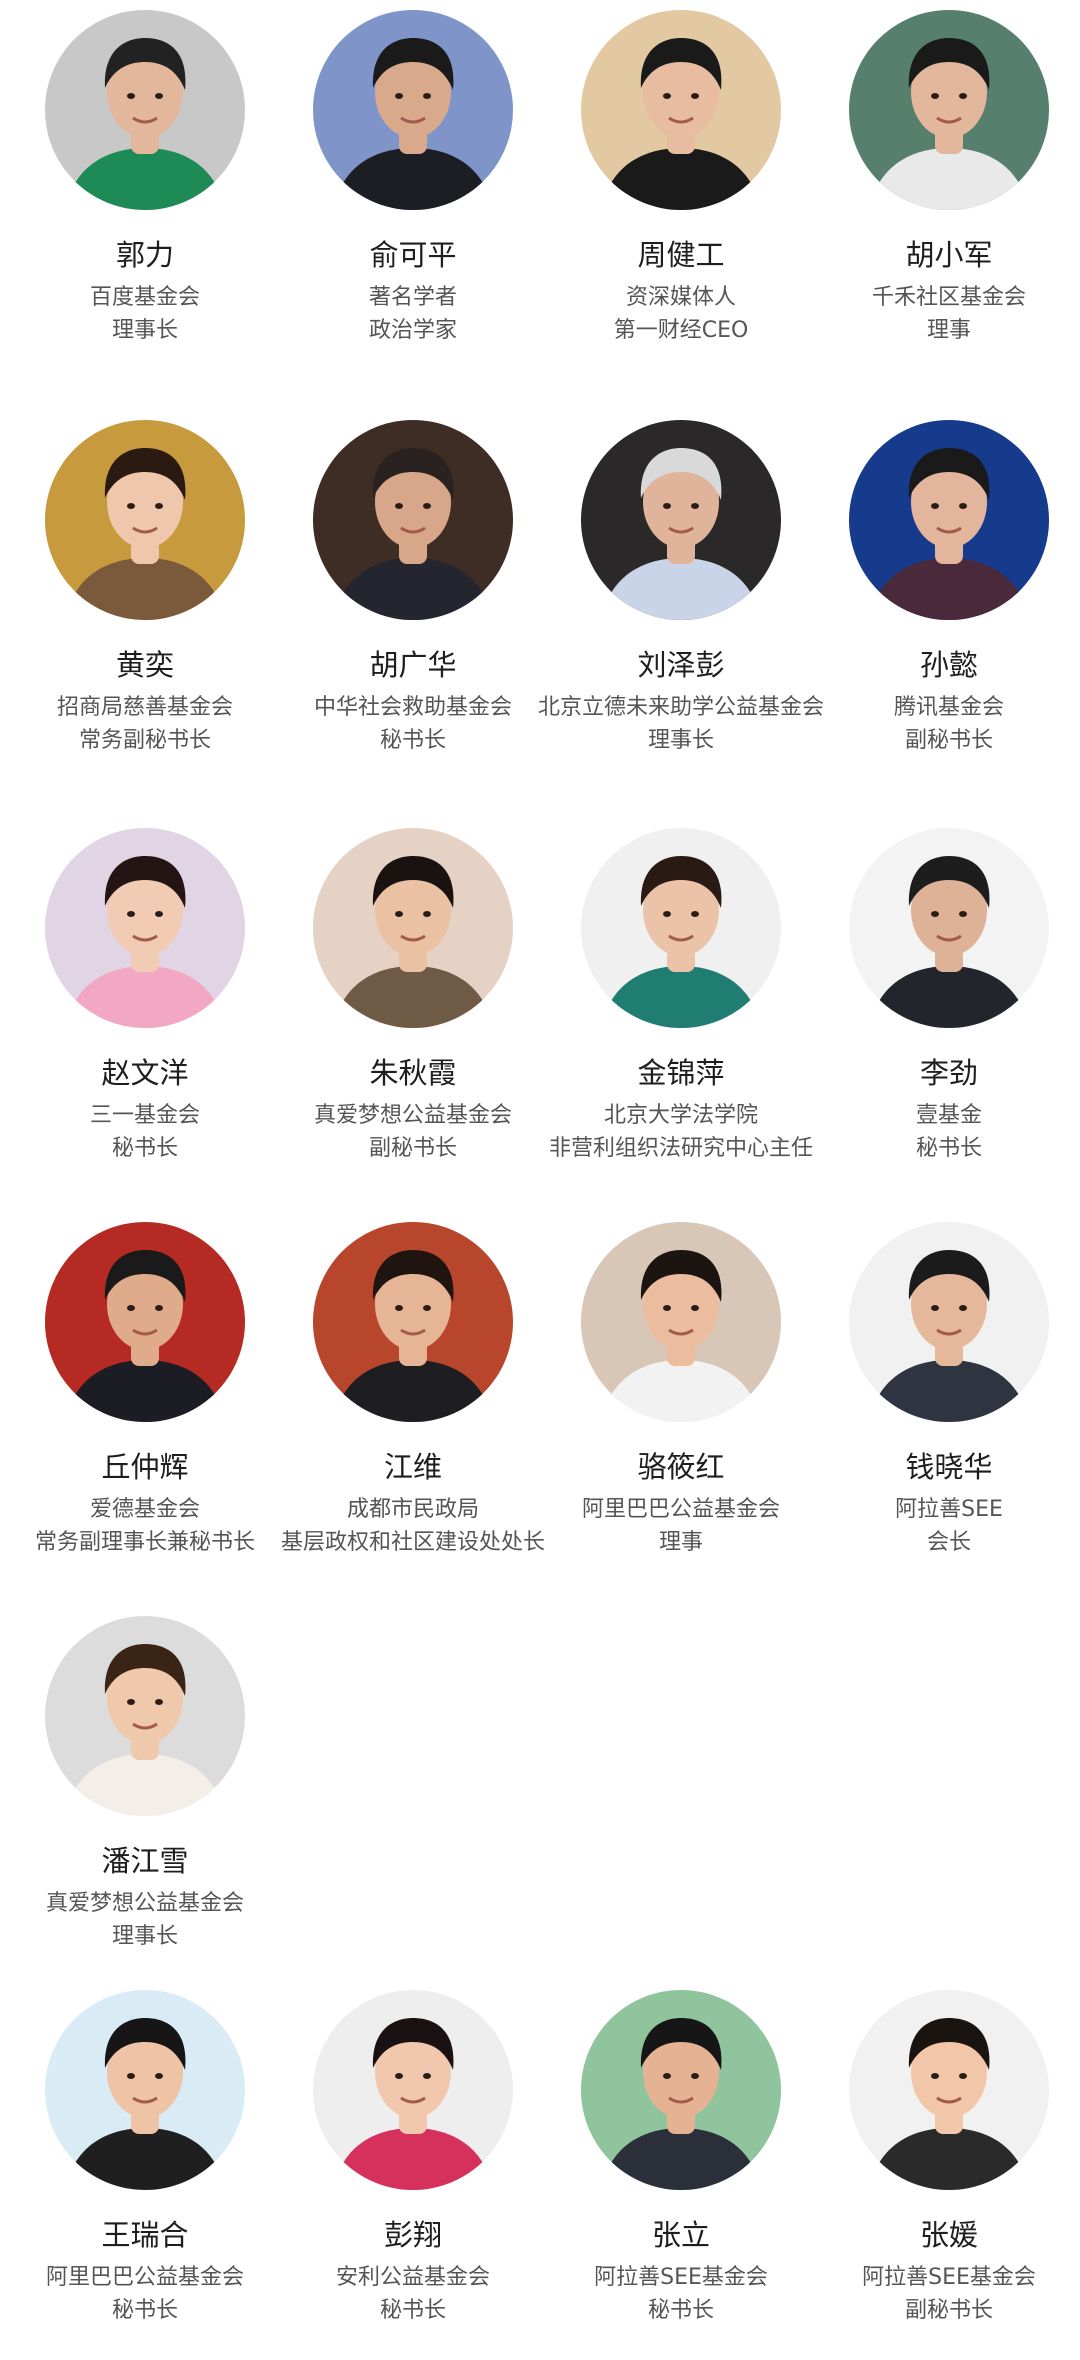 The width and height of the screenshot is (1080, 2360). What do you see at coordinates (680, 740) in the screenshot?
I see `speaker-role: 理事长` at bounding box center [680, 740].